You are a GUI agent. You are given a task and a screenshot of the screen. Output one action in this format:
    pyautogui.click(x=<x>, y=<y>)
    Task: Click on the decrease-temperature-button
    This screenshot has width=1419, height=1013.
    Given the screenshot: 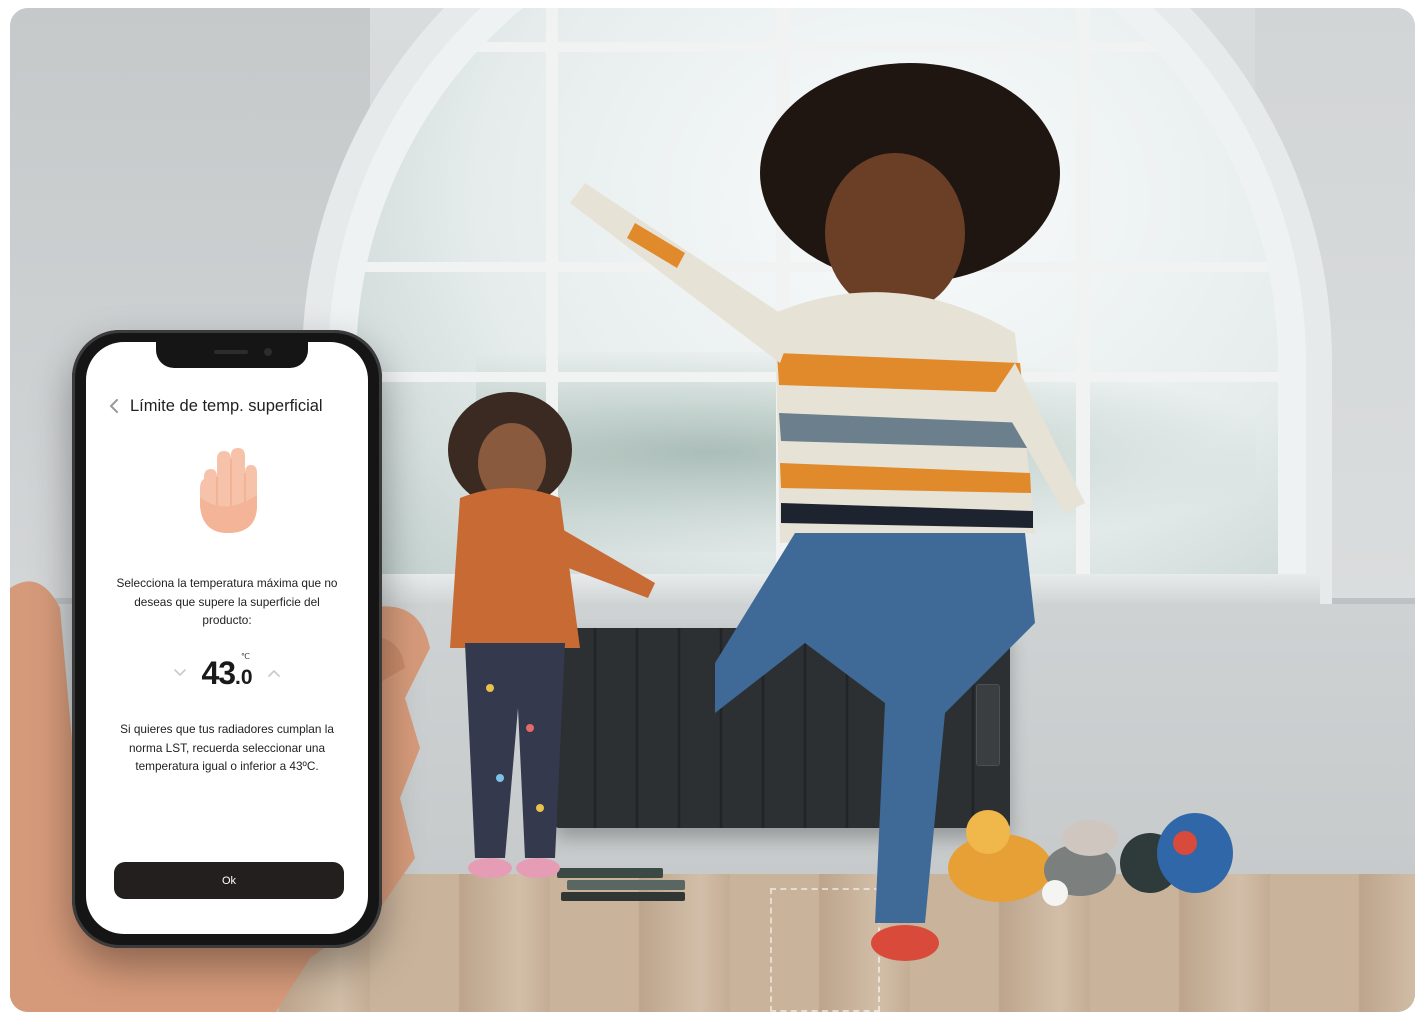 What is the action you would take?
    pyautogui.click(x=180, y=673)
    